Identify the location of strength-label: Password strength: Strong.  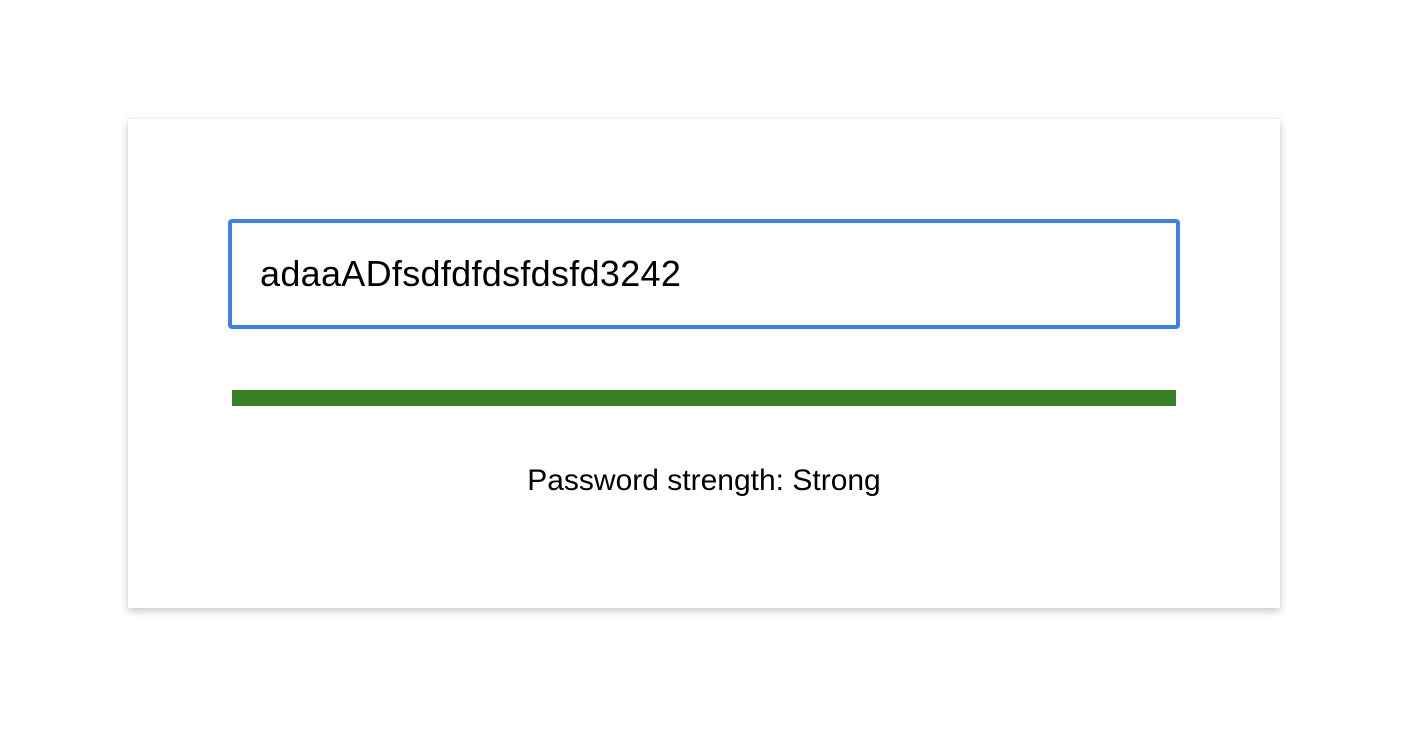
(704, 480).